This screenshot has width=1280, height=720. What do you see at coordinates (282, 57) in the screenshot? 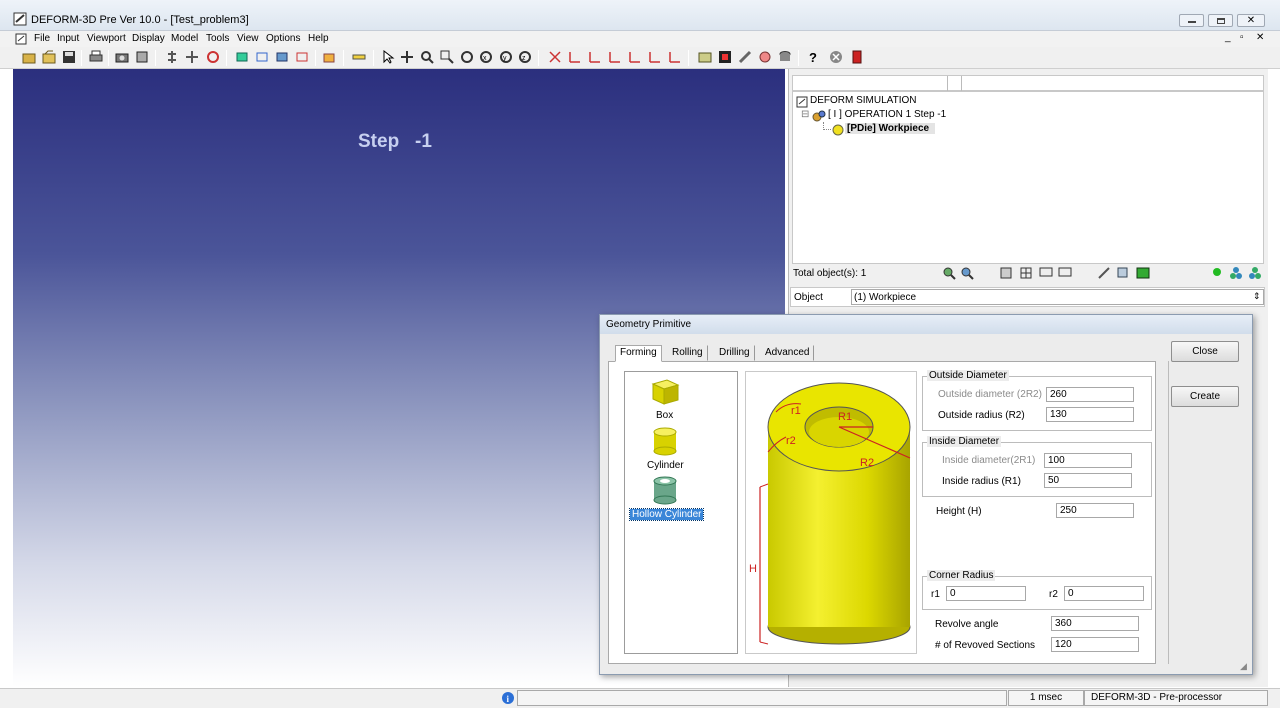
I see `view-shade-icon` at bounding box center [282, 57].